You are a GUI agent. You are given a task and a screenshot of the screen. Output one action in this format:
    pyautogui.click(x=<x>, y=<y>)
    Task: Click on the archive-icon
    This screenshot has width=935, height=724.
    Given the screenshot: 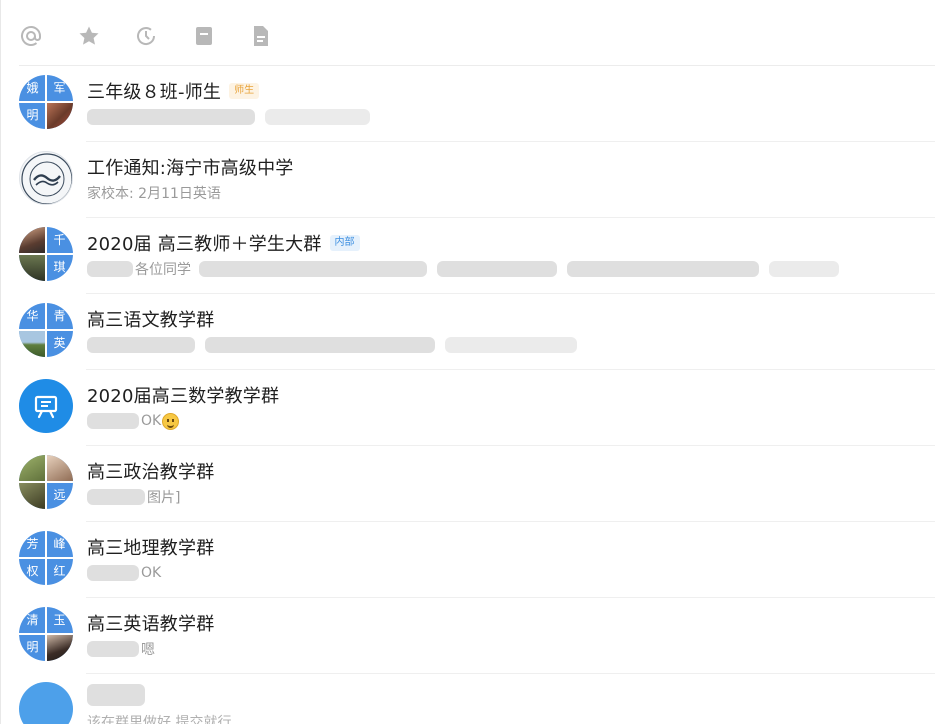 What is the action you would take?
    pyautogui.click(x=204, y=36)
    